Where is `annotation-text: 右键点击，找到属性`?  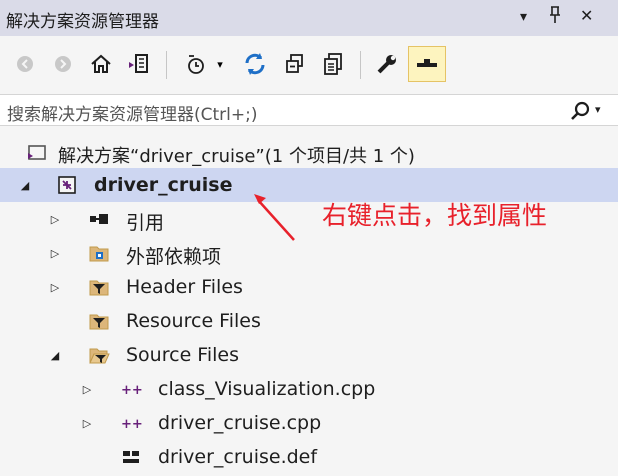
annotation-text: 右键点击，找到属性 is located at coordinates (435, 215).